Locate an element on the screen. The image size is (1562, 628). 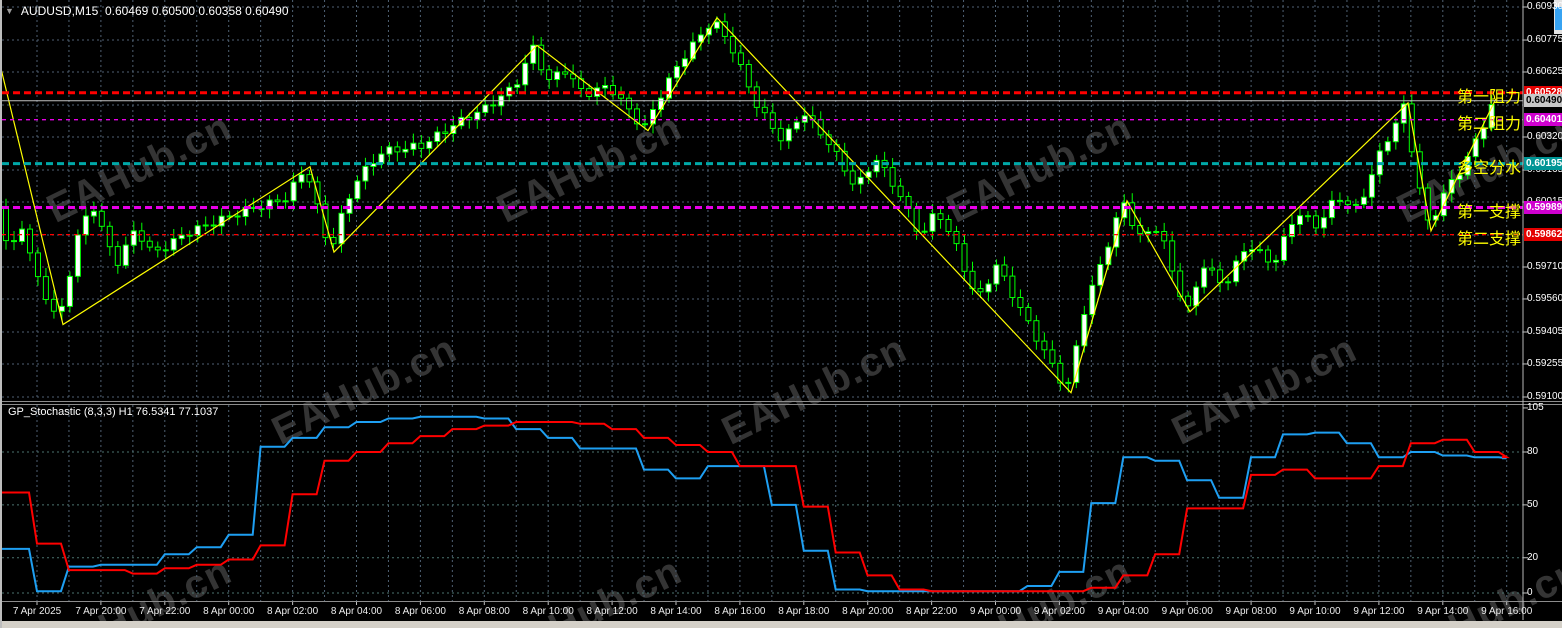
level-label-support-1: 第一支撑 is located at coordinates (1488, 212).